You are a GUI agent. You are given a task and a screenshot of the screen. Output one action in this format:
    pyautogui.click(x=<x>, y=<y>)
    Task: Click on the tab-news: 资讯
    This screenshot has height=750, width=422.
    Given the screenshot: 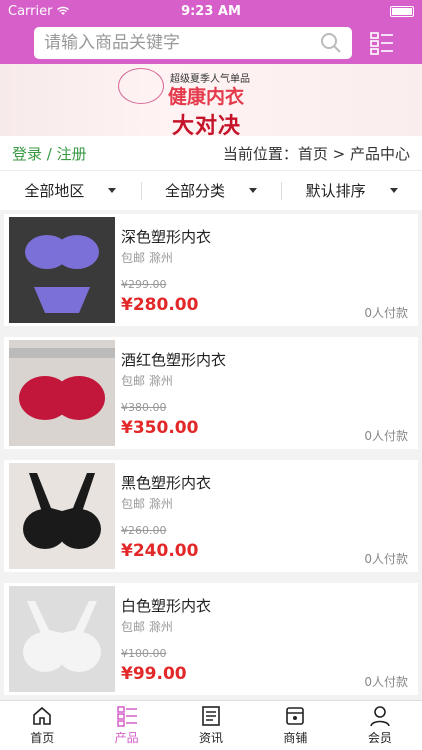 What is the action you would take?
    pyautogui.click(x=211, y=725)
    